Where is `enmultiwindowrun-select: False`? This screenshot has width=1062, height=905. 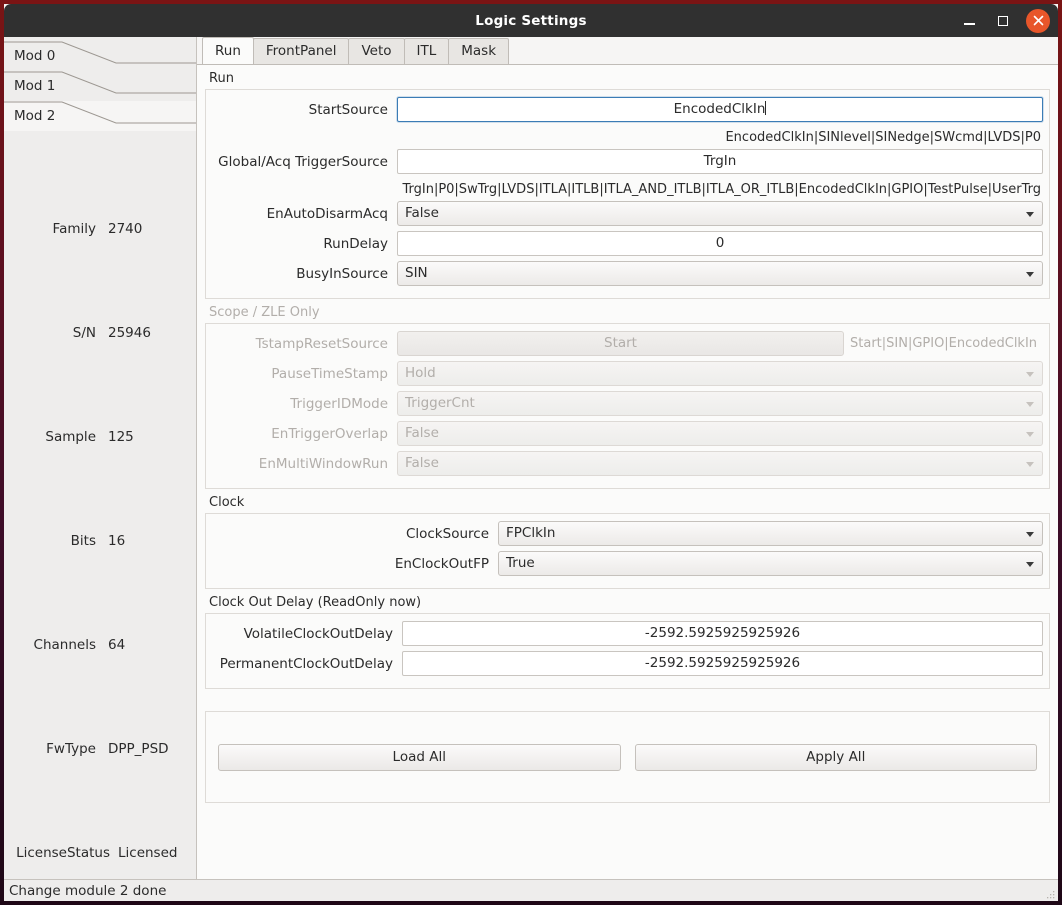
enmultiwindowrun-select: False is located at coordinates (720, 463).